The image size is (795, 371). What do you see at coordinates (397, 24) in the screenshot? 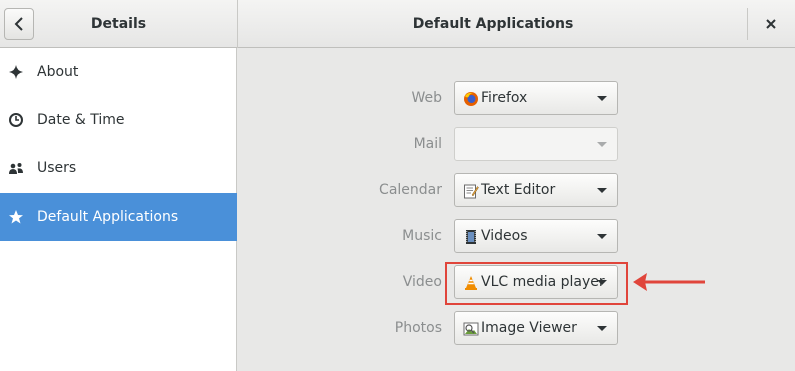
I see `header-bar: Details Default Applications` at bounding box center [397, 24].